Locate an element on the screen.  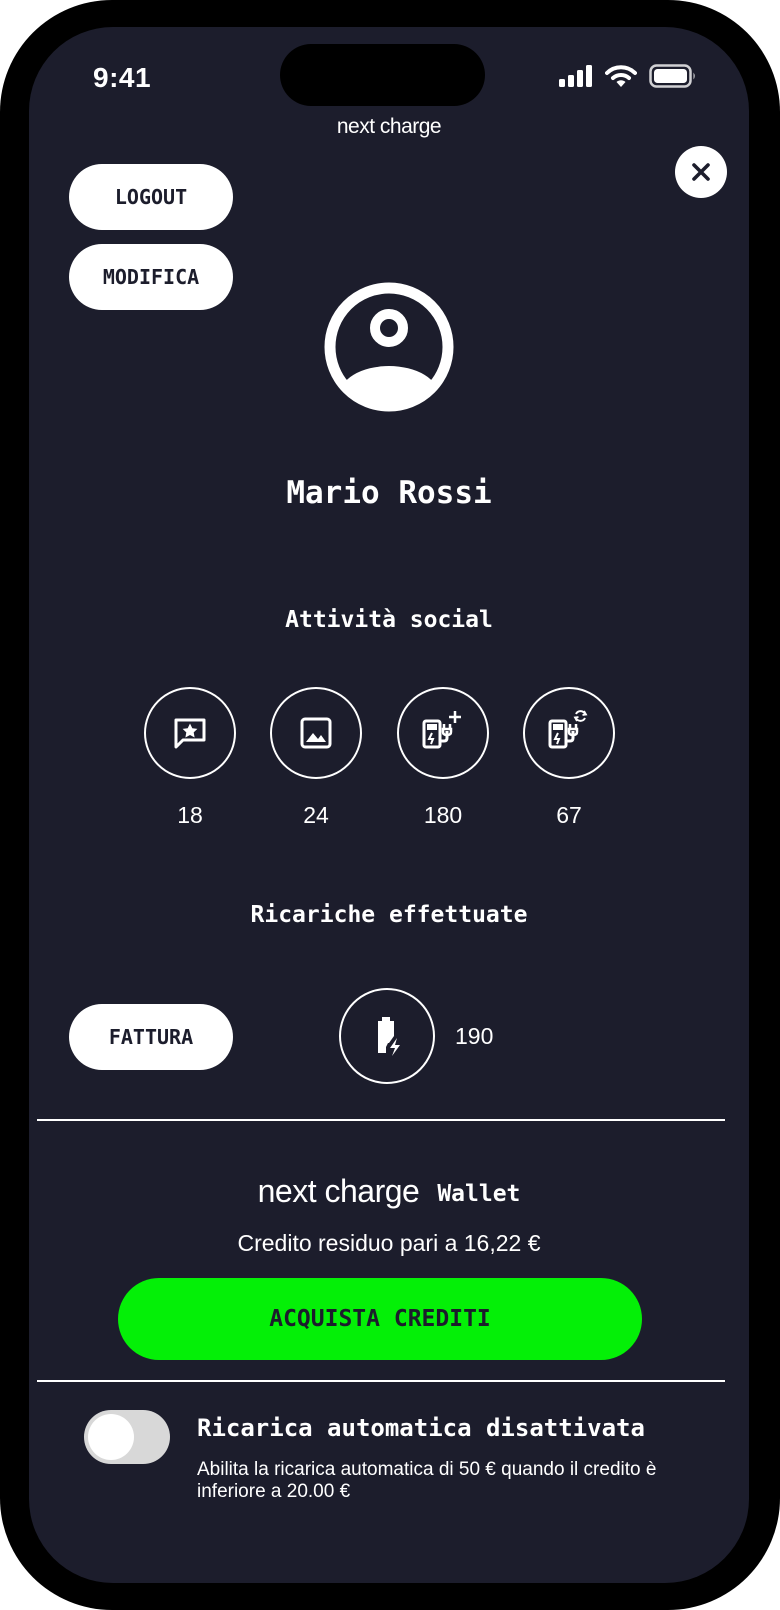
dynamic-island is located at coordinates (382, 75).